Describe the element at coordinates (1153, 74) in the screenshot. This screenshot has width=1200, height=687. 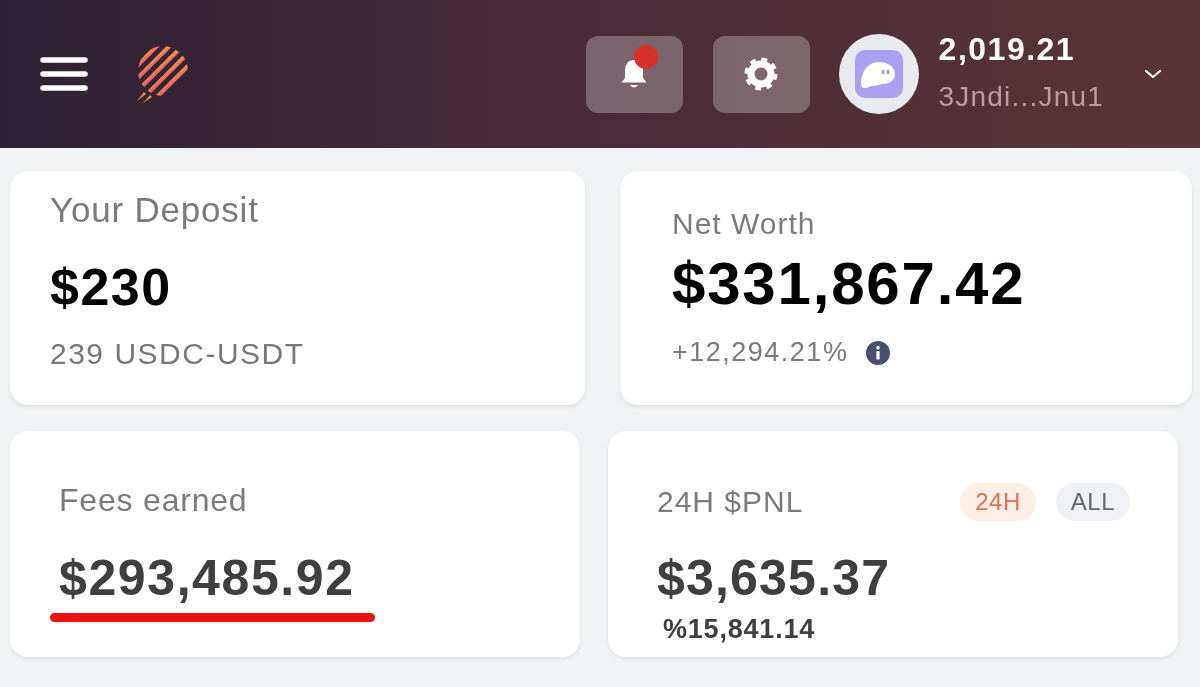
I see `chevron-down-icon` at that location.